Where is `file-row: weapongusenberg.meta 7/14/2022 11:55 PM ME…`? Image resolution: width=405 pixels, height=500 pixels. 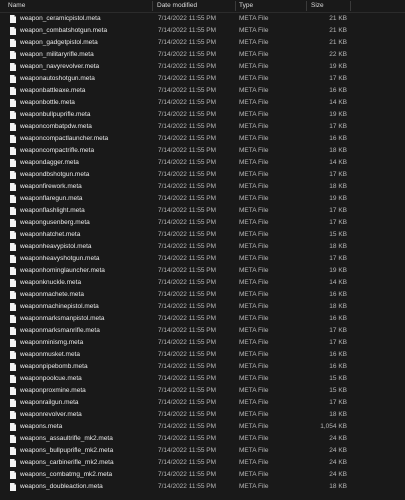
file-row: weapongusenberg.meta 7/14/2022 11:55 PM ME… is located at coordinates (202, 223).